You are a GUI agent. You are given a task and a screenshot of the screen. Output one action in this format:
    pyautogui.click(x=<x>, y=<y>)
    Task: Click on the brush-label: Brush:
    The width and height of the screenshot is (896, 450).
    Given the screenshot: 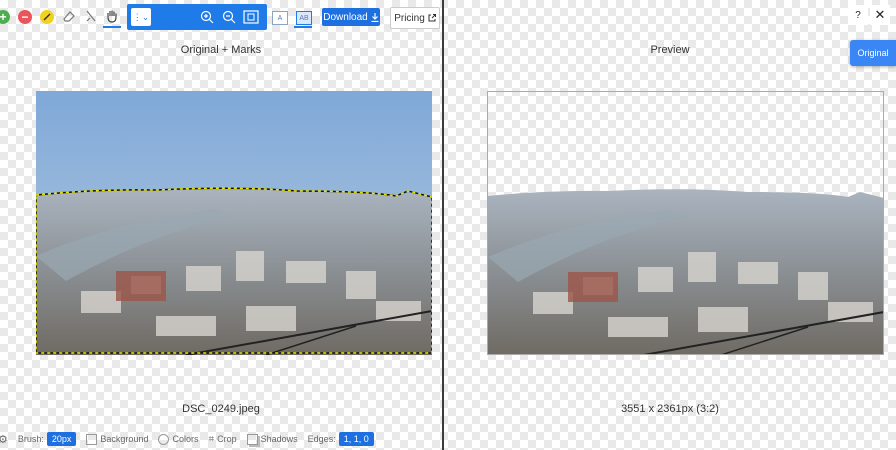 What is the action you would take?
    pyautogui.click(x=30, y=439)
    